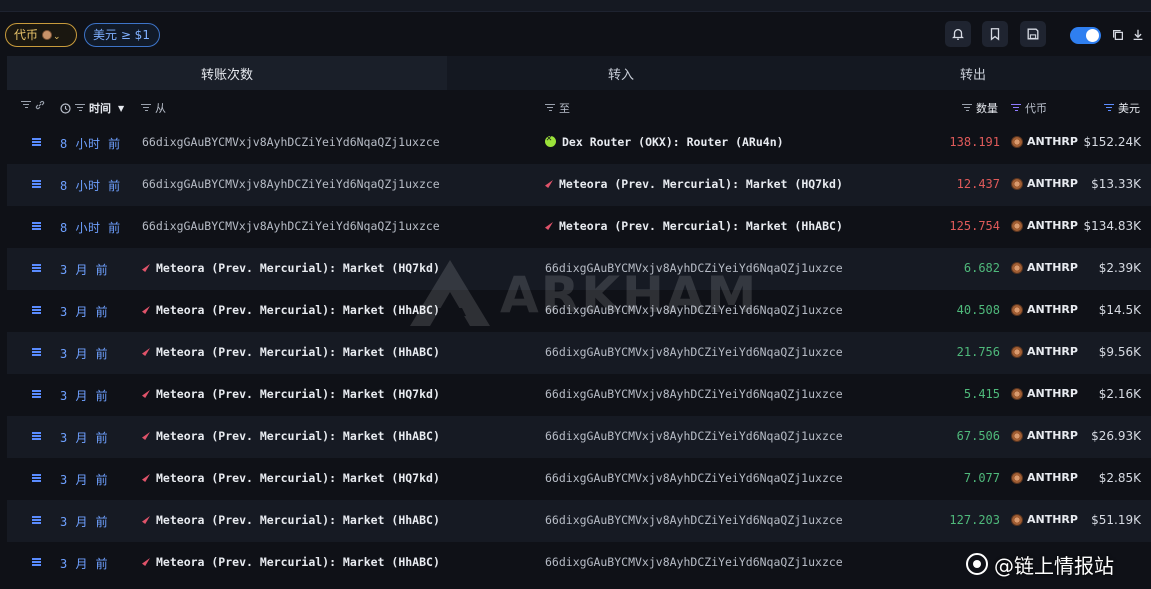 The image size is (1151, 589). Describe the element at coordinates (980, 108) in the screenshot. I see `amount-column-header: 数量` at that location.